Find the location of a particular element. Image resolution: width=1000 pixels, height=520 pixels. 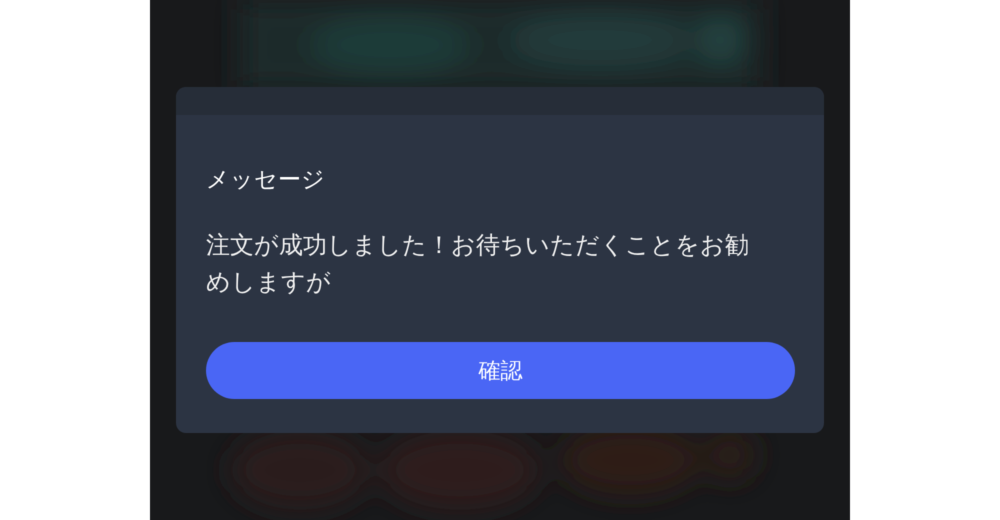

dialog-title: メッセージ is located at coordinates (266, 180).